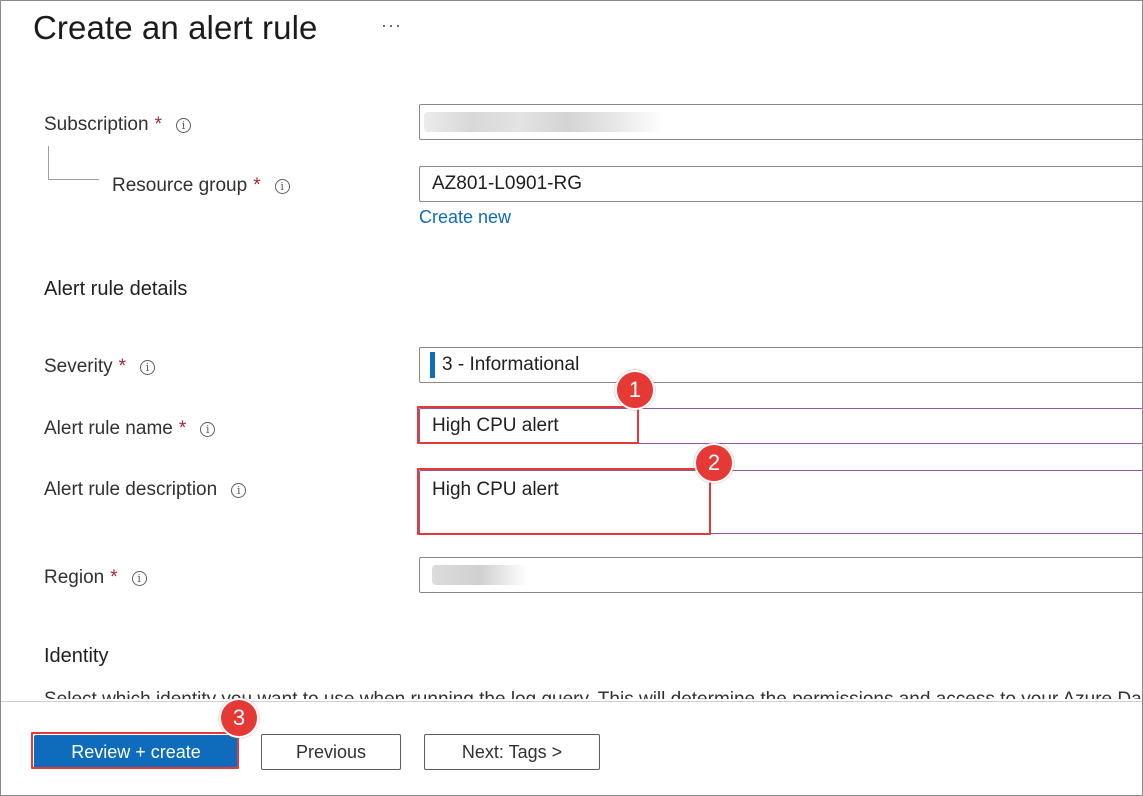 The image size is (1143, 796). I want to click on severity-color-bar, so click(432, 365).